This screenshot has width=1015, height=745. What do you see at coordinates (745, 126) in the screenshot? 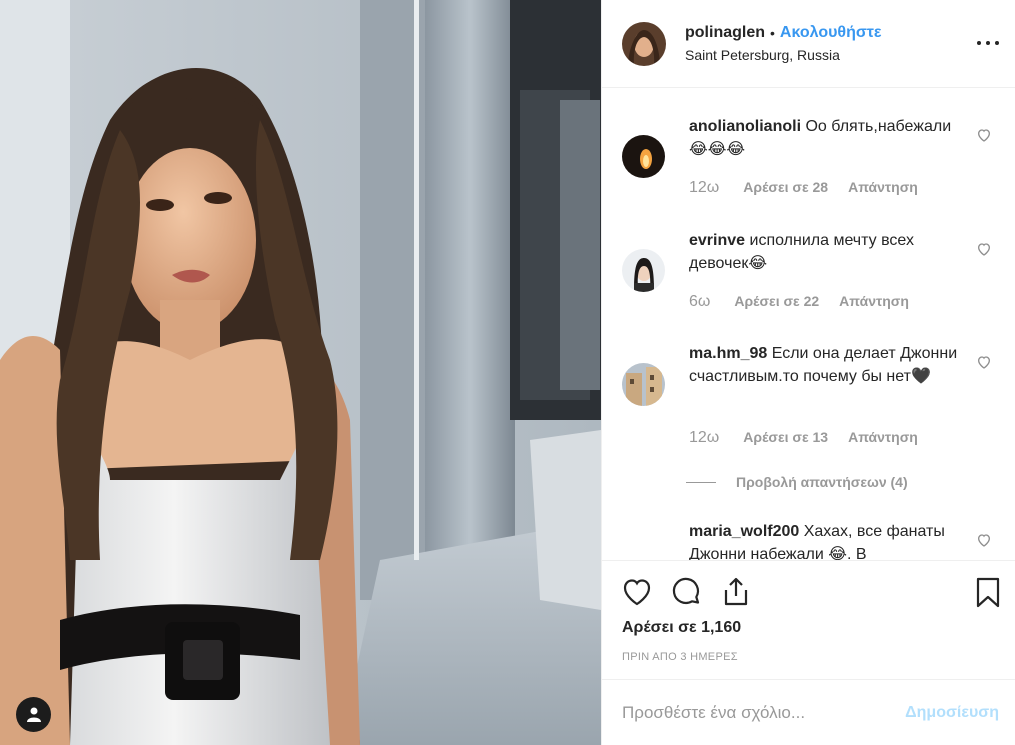
I see `comment-username: anolianolianoli` at bounding box center [745, 126].